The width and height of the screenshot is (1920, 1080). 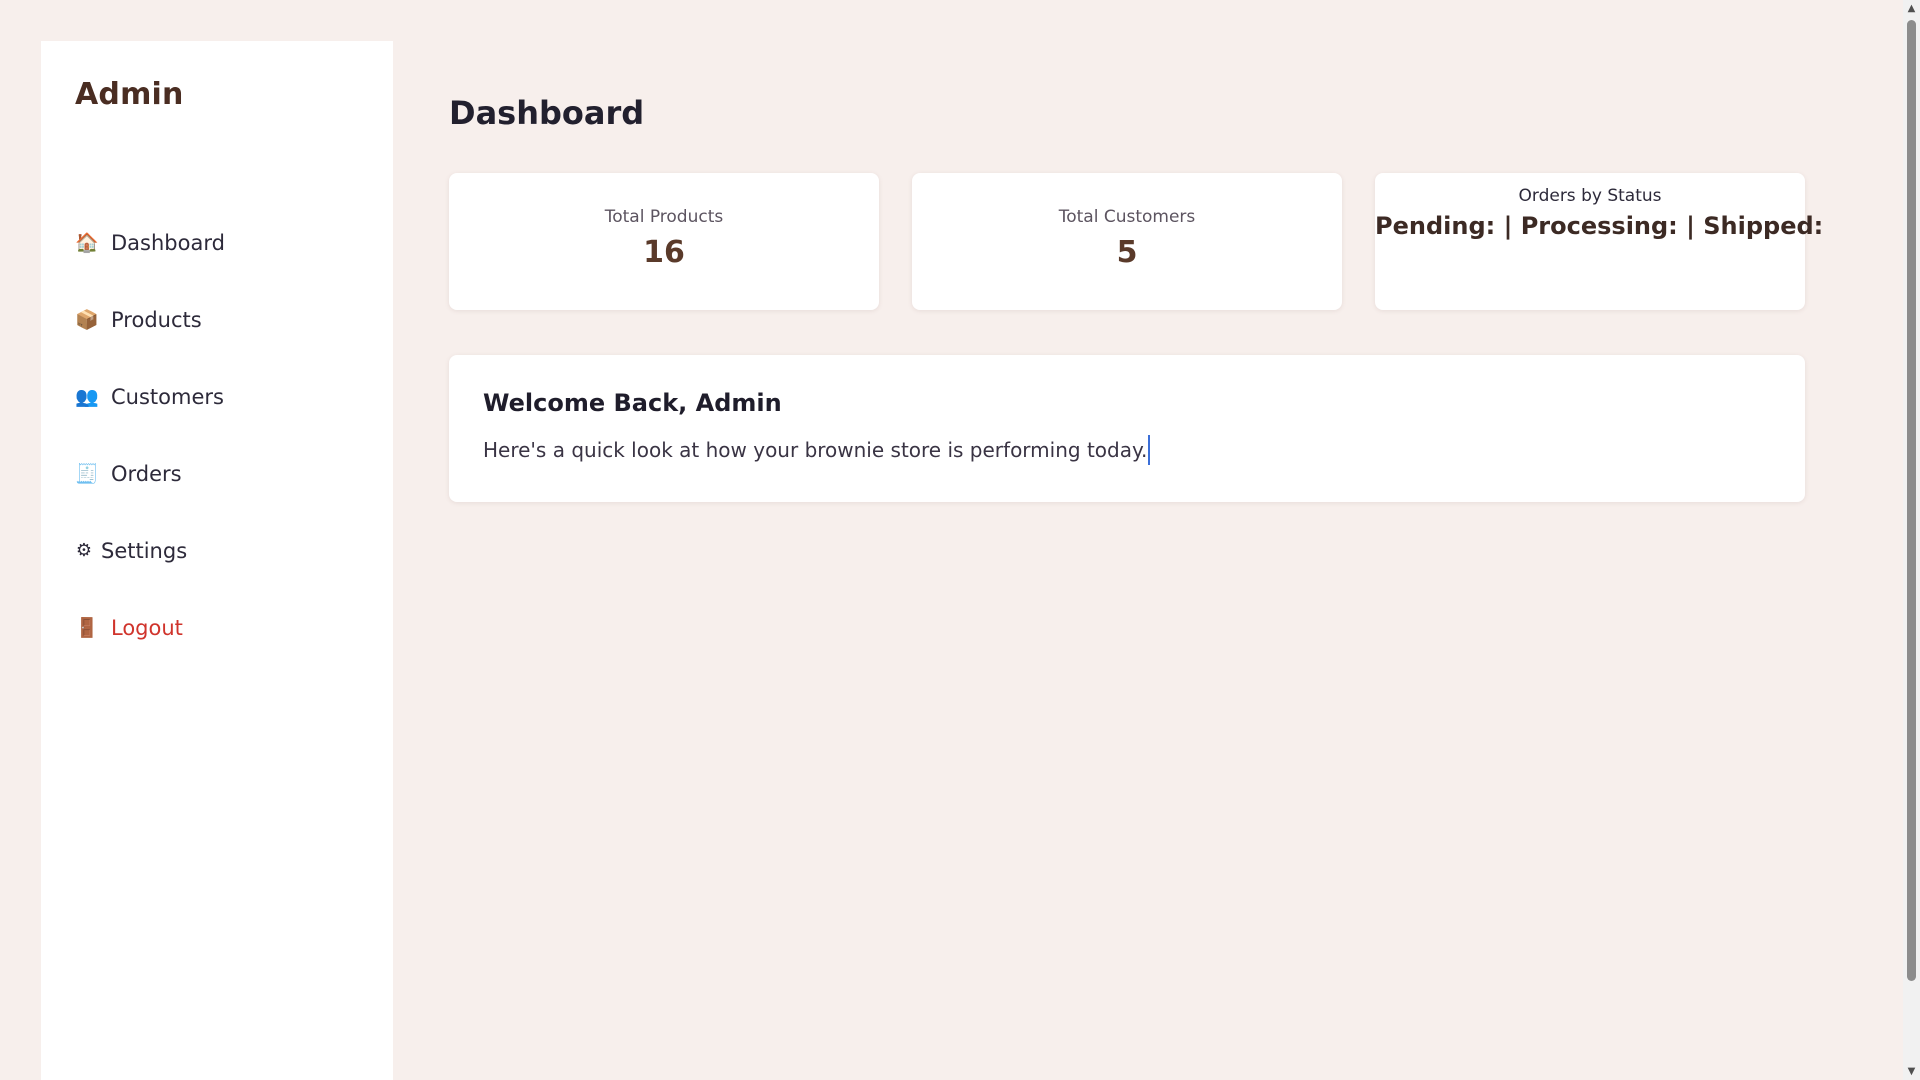 I want to click on vertical-scrollbar: ▲ ▼, so click(x=1911, y=540).